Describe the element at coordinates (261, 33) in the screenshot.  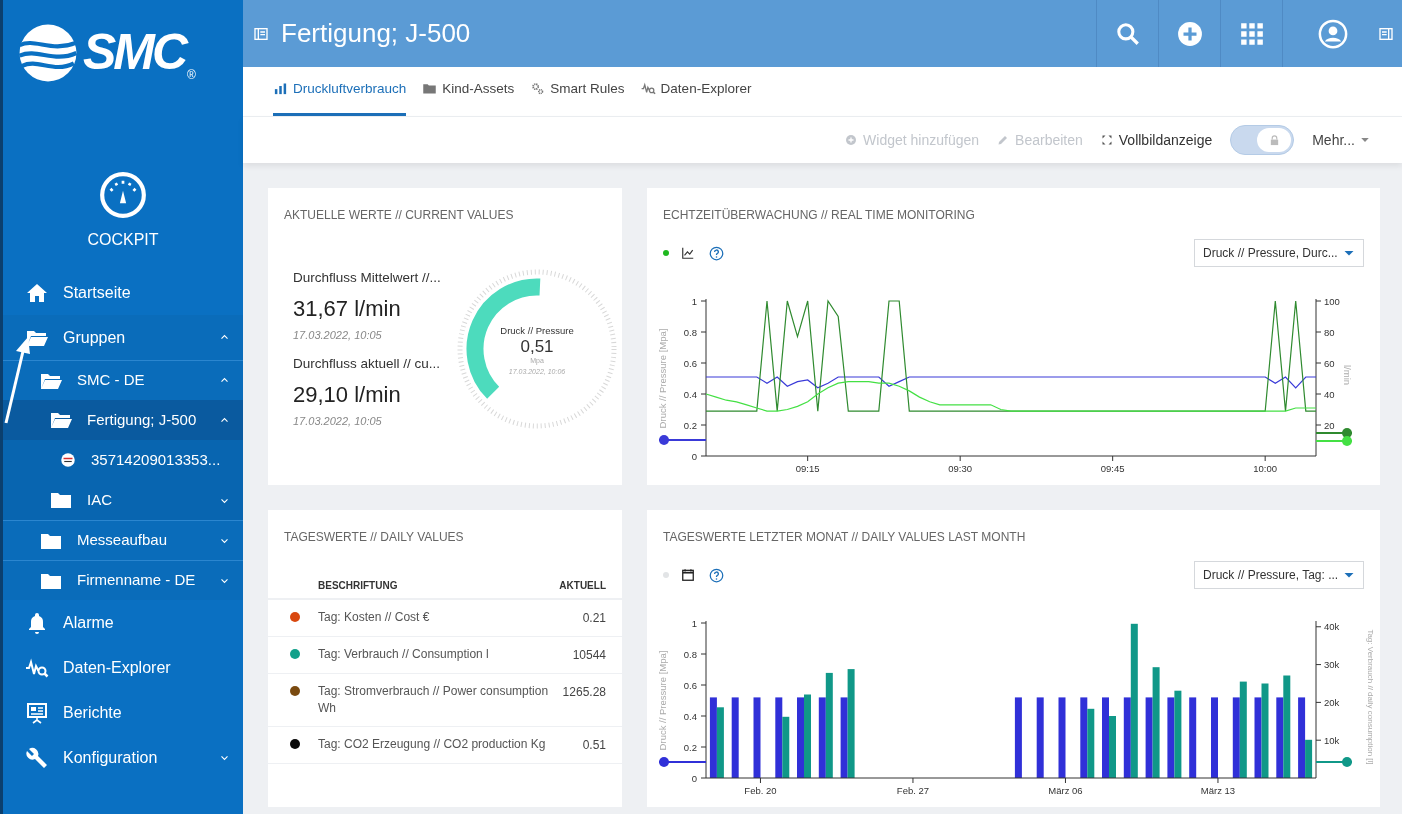
I see `sidebar-toggle-icon` at that location.